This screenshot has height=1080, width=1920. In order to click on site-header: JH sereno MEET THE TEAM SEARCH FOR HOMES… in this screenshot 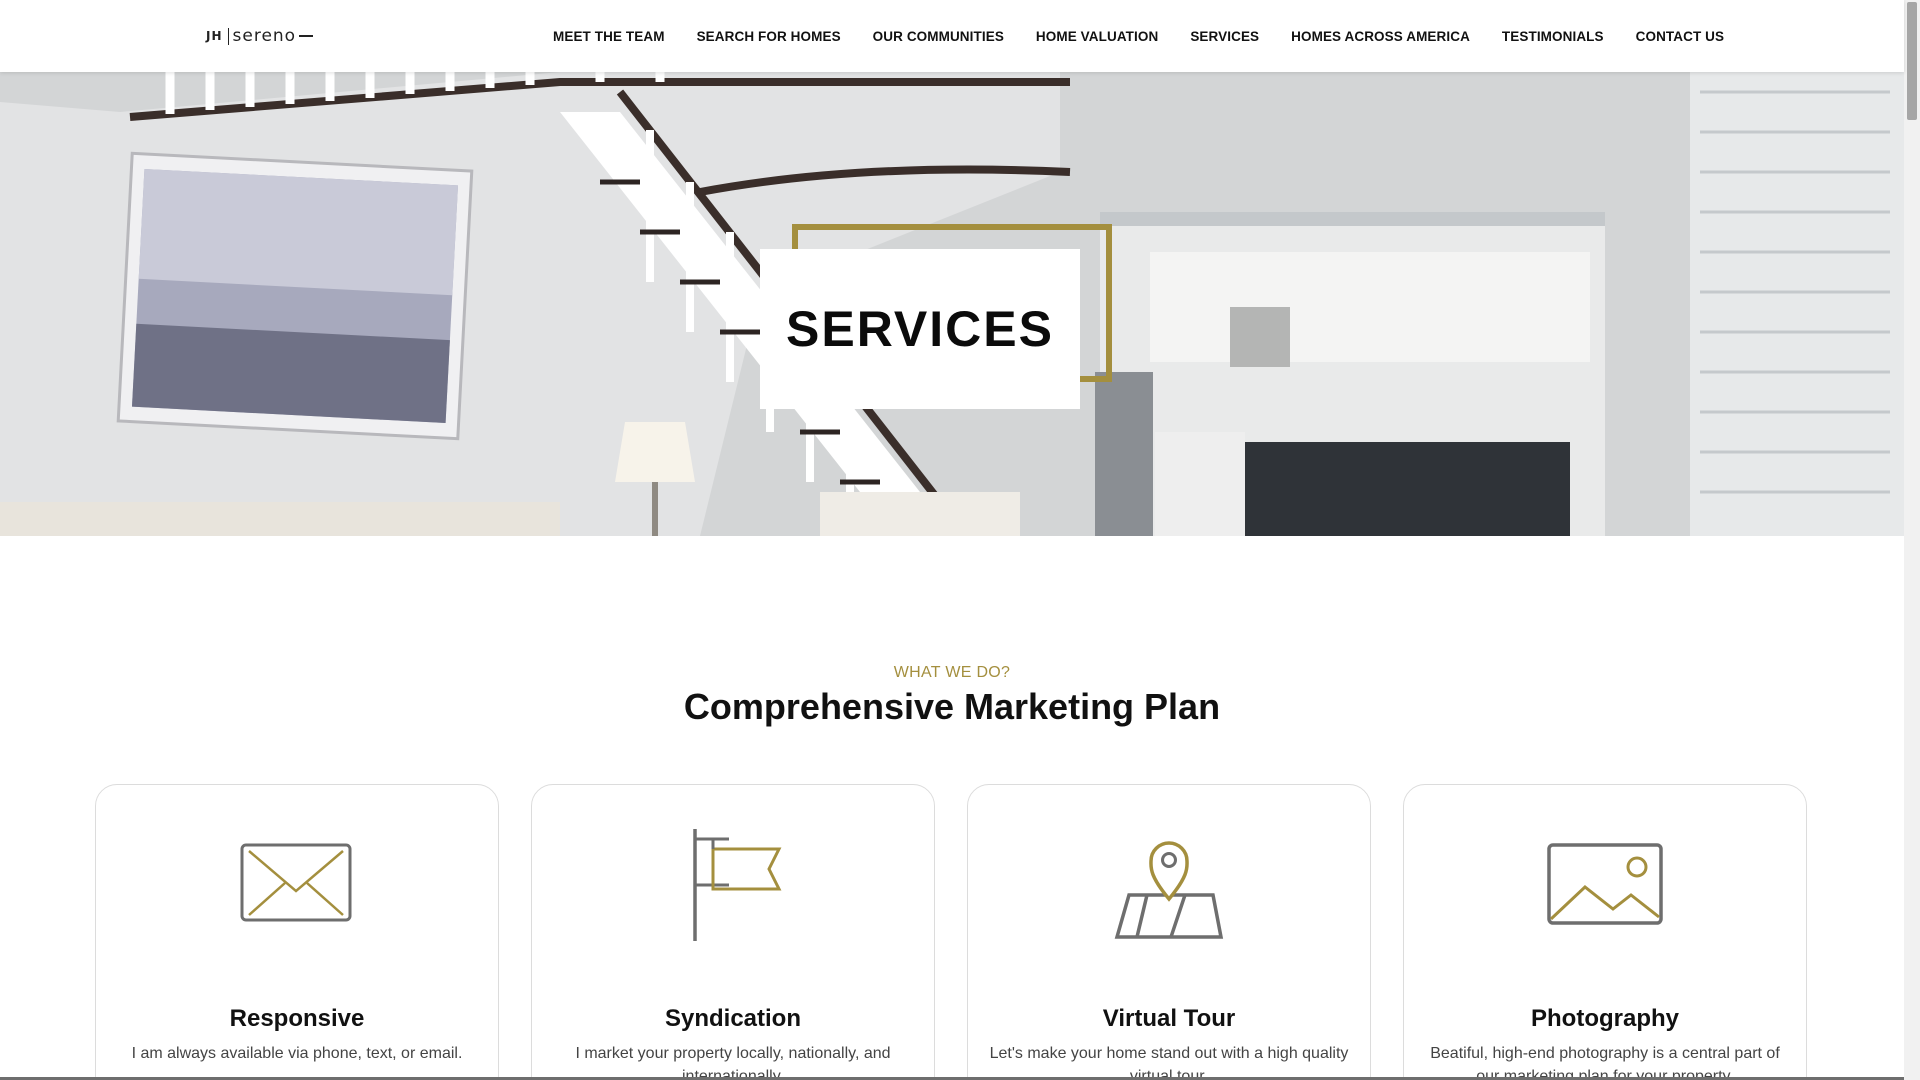, I will do `click(952, 36)`.